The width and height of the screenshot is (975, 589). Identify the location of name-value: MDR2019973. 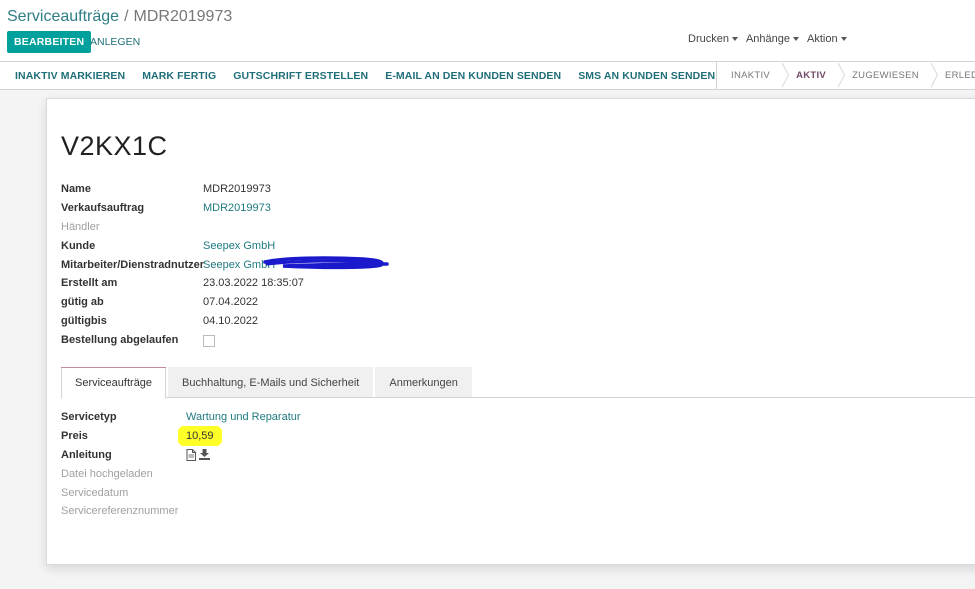
(237, 189).